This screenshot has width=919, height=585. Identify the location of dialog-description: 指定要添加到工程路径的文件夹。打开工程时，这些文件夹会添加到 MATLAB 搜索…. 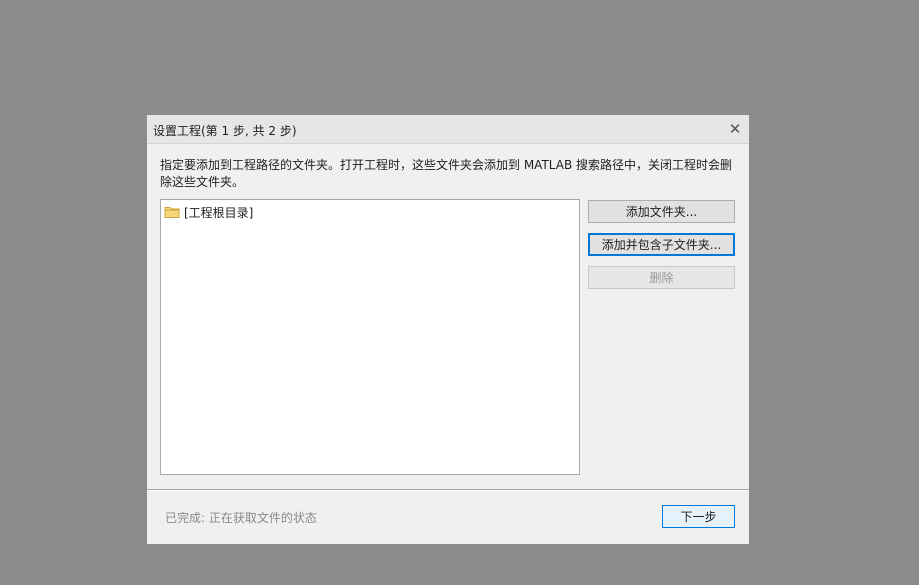
(446, 173).